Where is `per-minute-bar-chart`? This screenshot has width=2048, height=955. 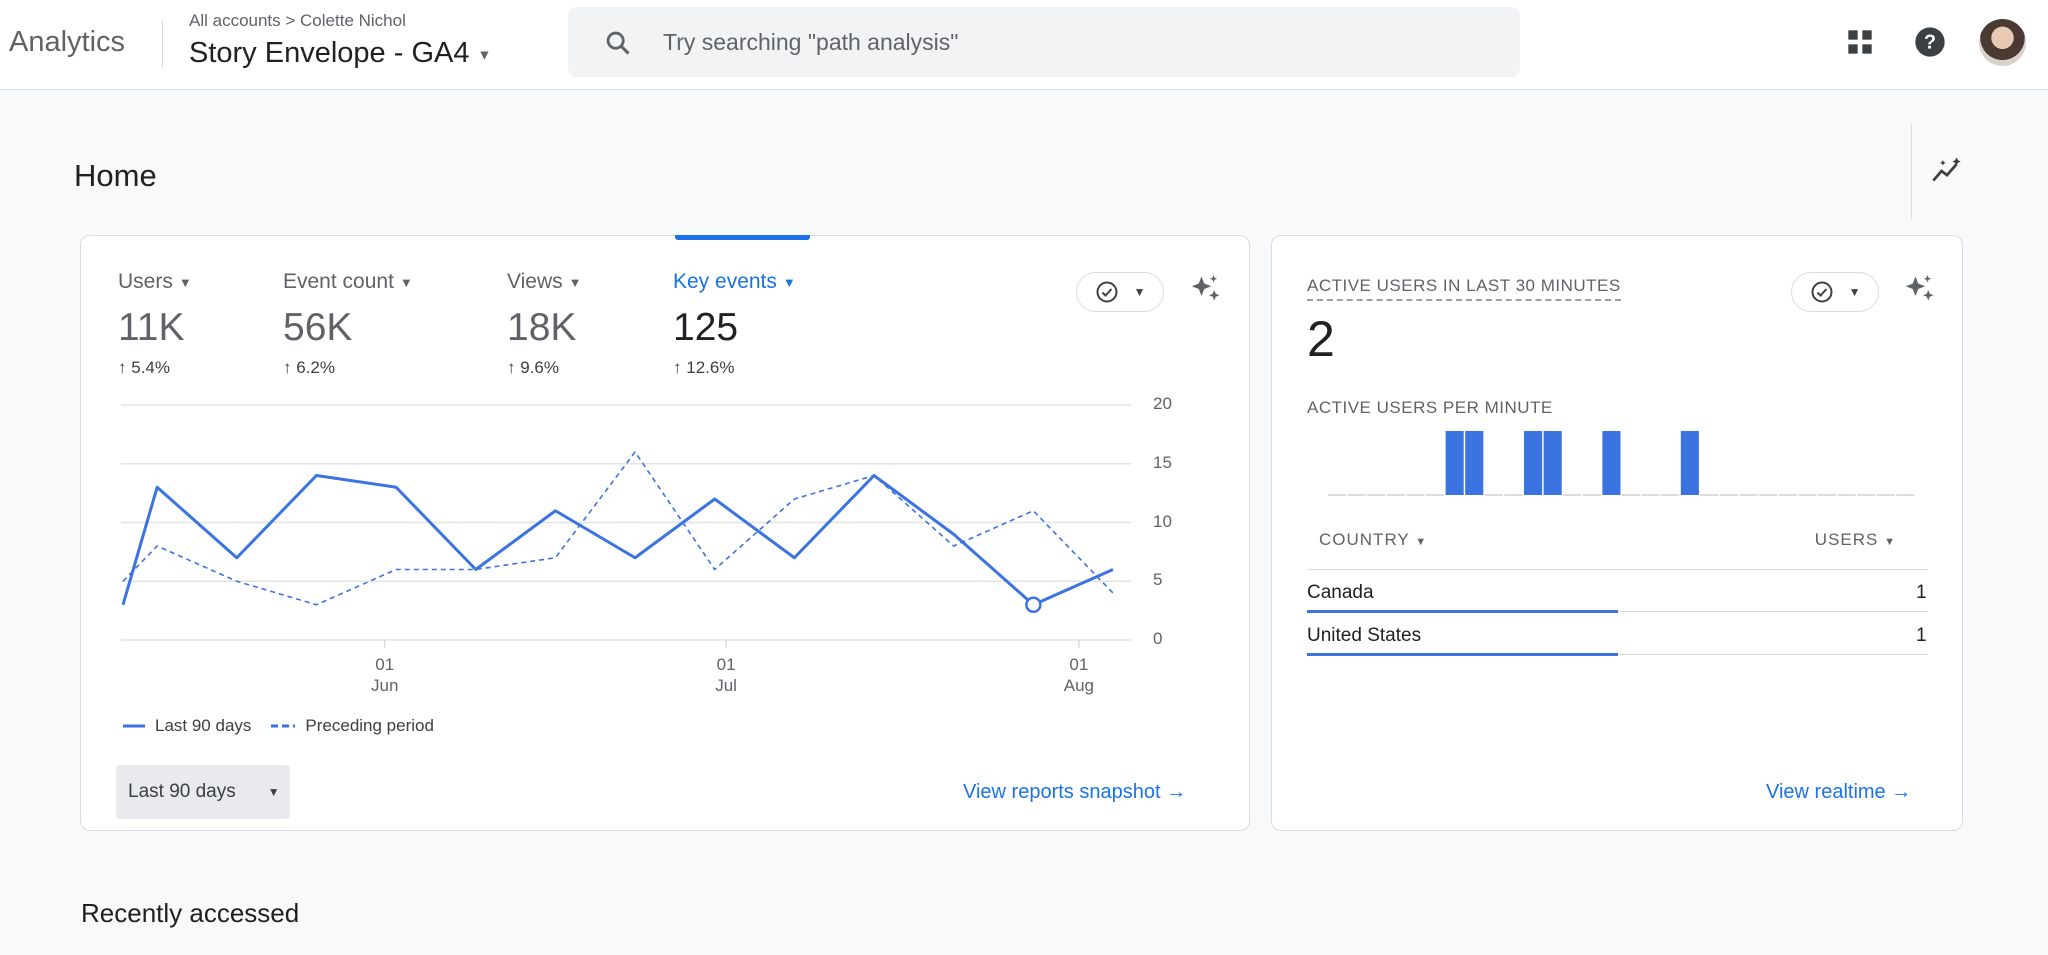 per-minute-bar-chart is located at coordinates (1621, 463).